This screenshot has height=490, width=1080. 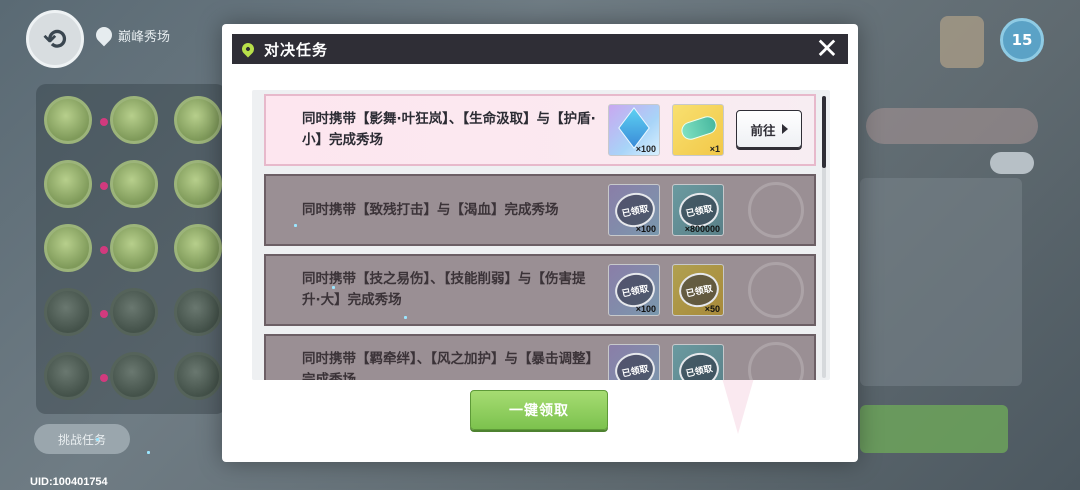 What do you see at coordinates (444, 289) in the screenshot?
I see `task-description: 同时携带【技之易伤】、【技能削弱】与【伤害提升·大】完成秀场` at bounding box center [444, 289].